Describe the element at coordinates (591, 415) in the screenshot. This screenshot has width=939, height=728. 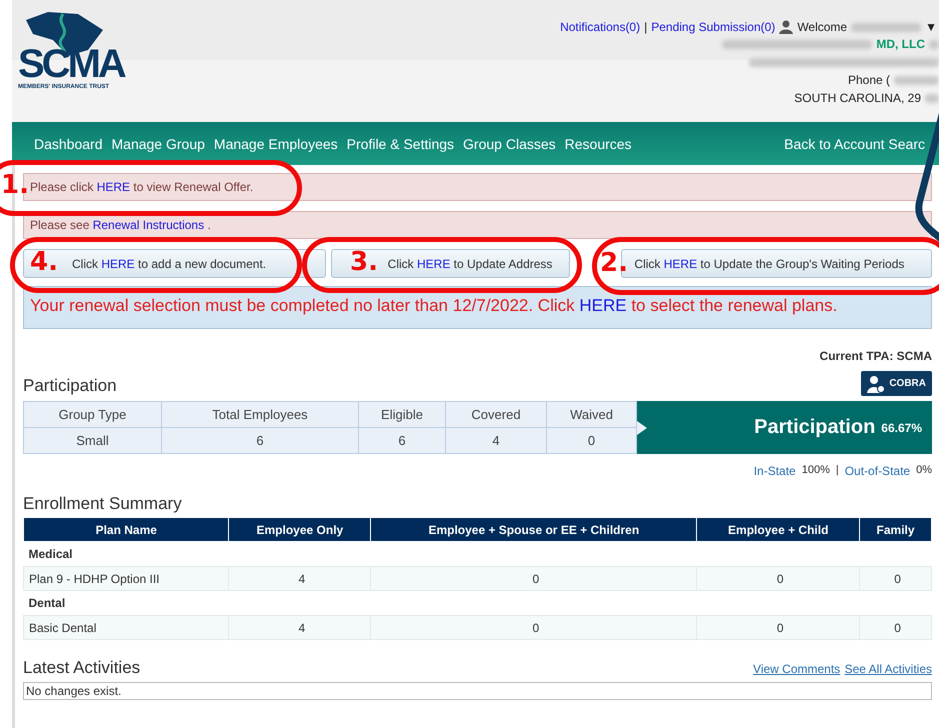
I see `column-header: Waived` at that location.